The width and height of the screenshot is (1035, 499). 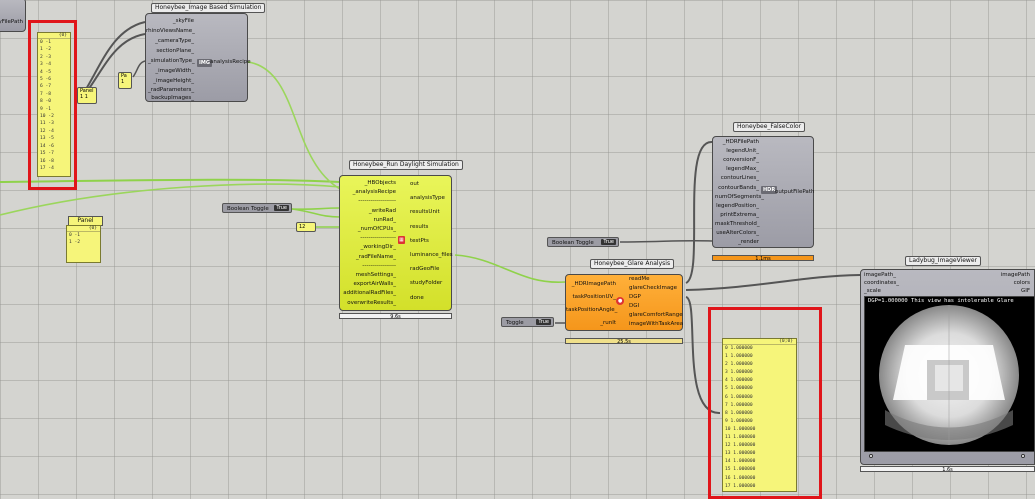 I want to click on falsecolor-input-2: conversionF_, so click(x=737, y=160).